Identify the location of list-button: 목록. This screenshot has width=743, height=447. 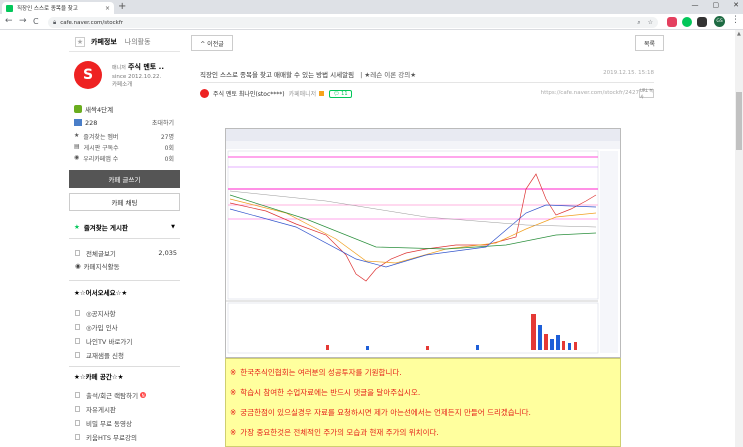
(649, 43).